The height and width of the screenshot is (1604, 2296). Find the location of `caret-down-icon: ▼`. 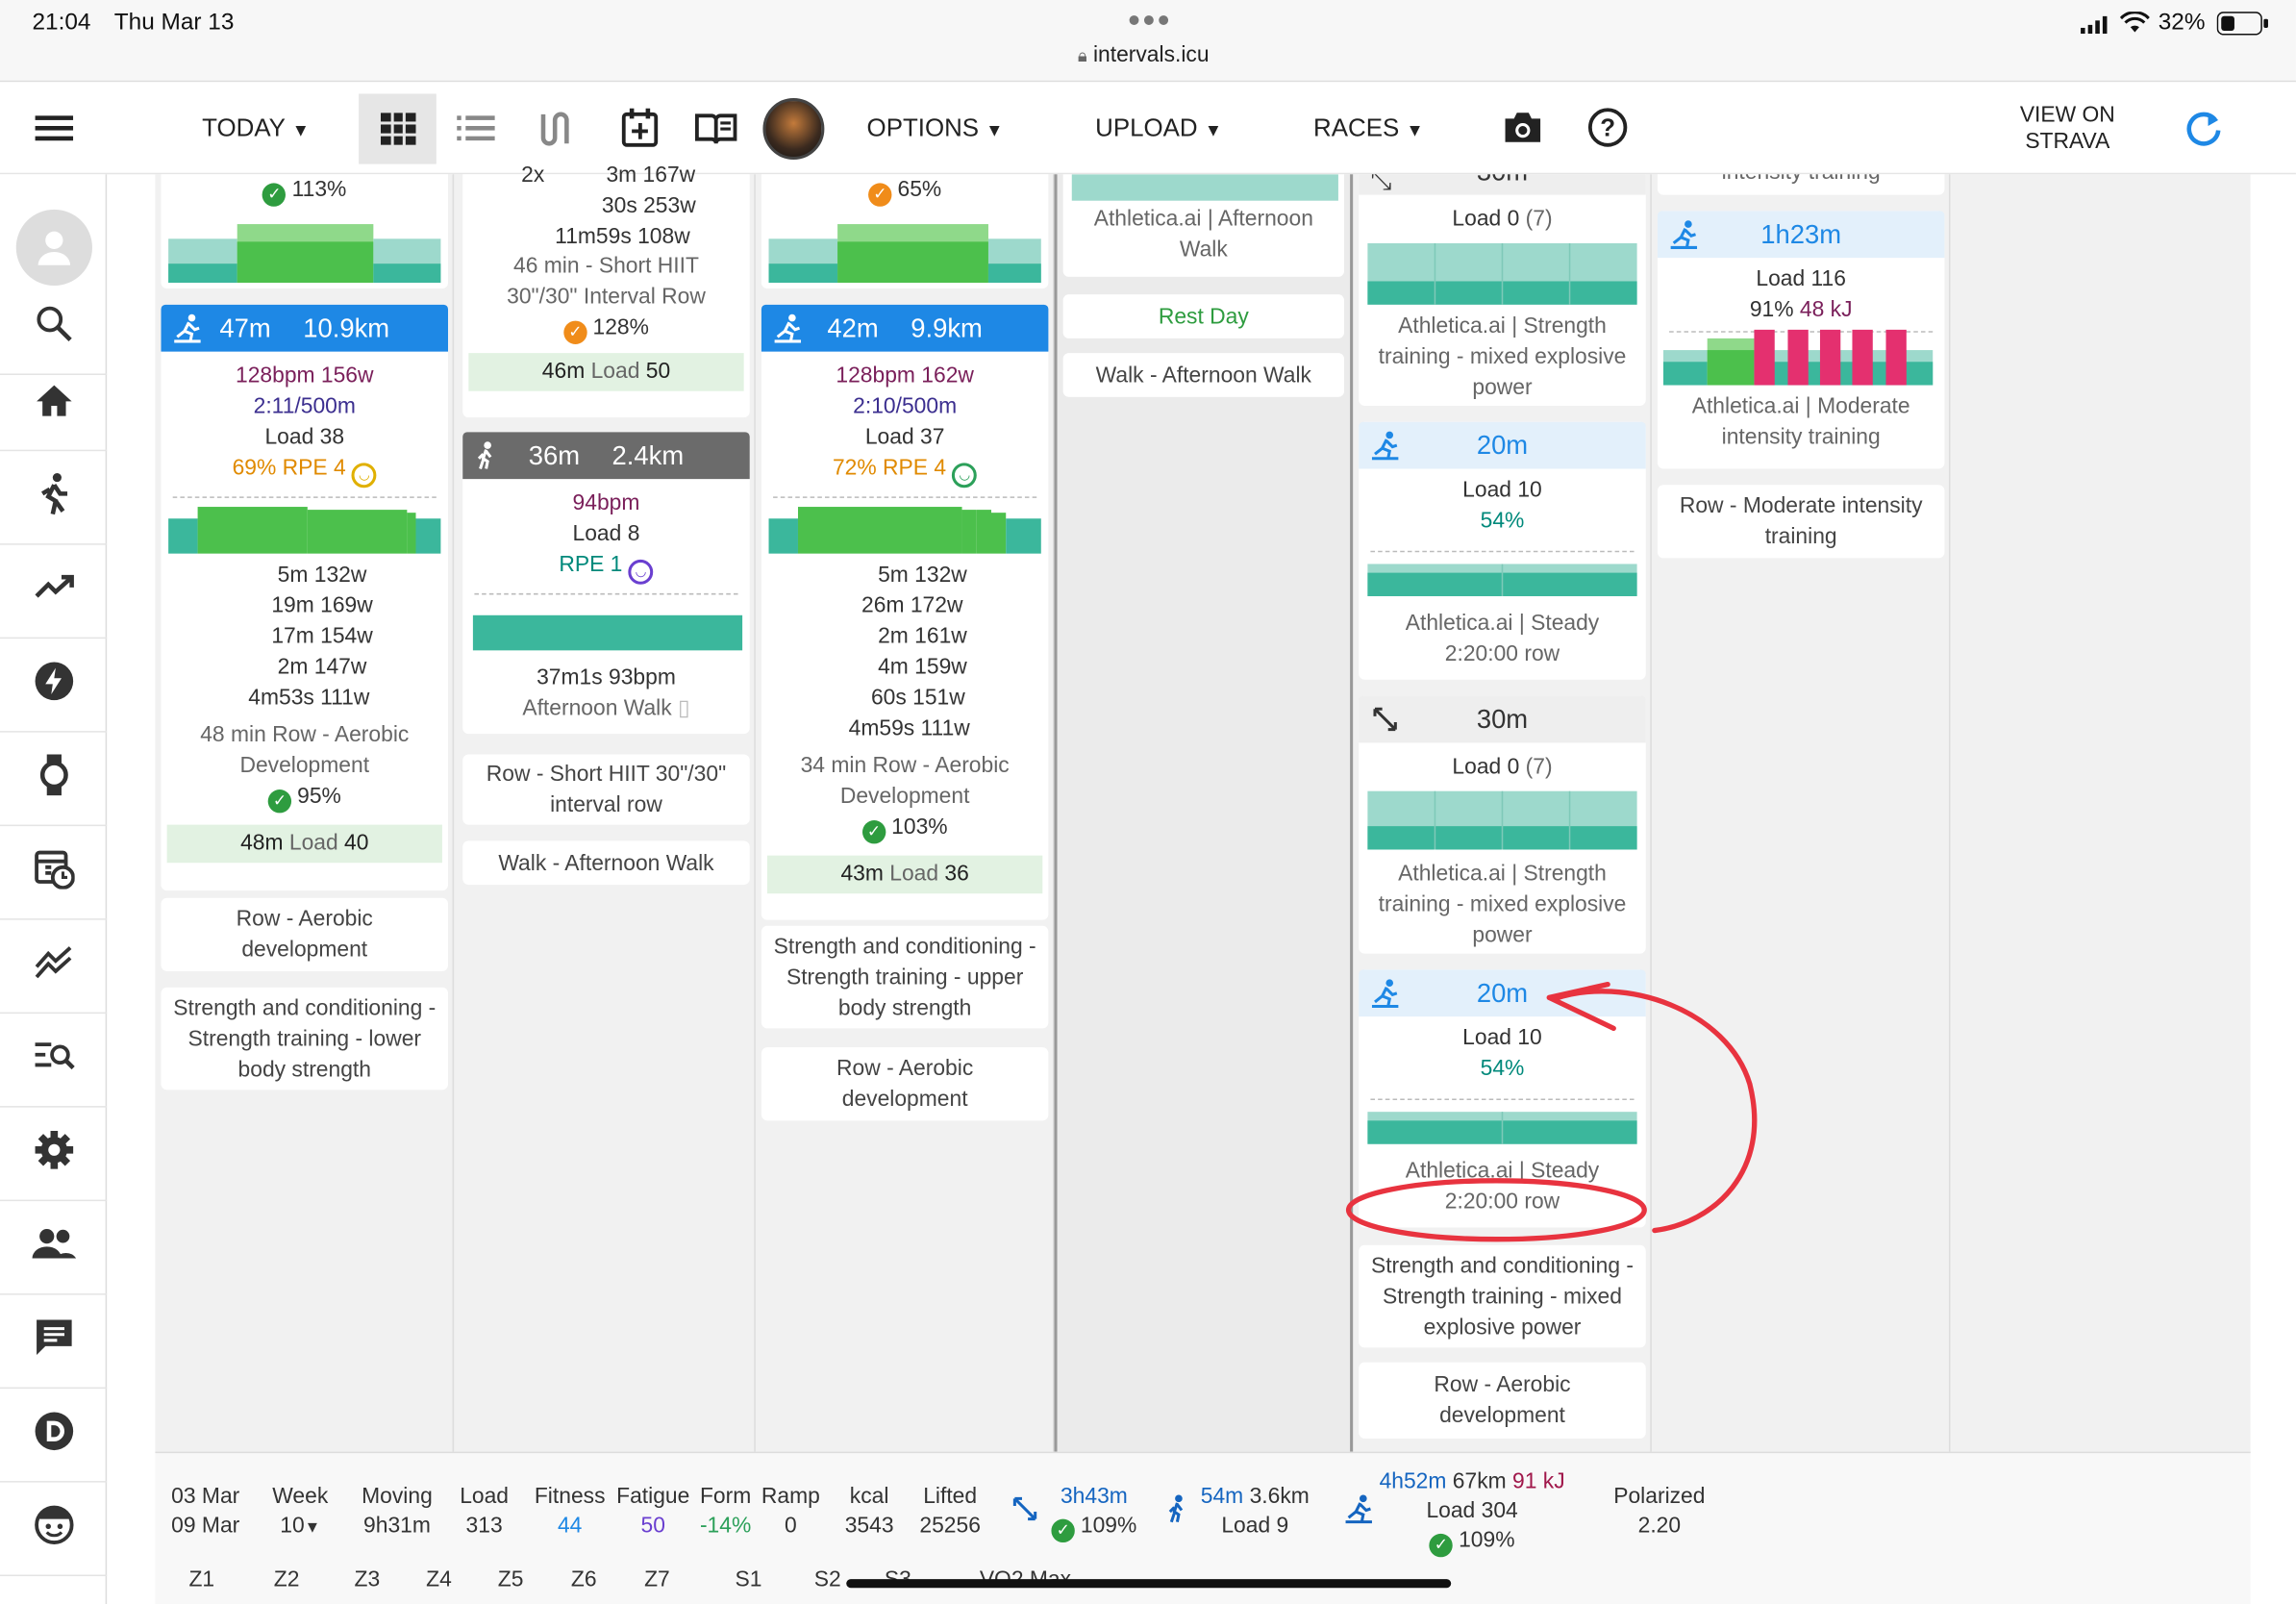

caret-down-icon: ▼ is located at coordinates (312, 1527).